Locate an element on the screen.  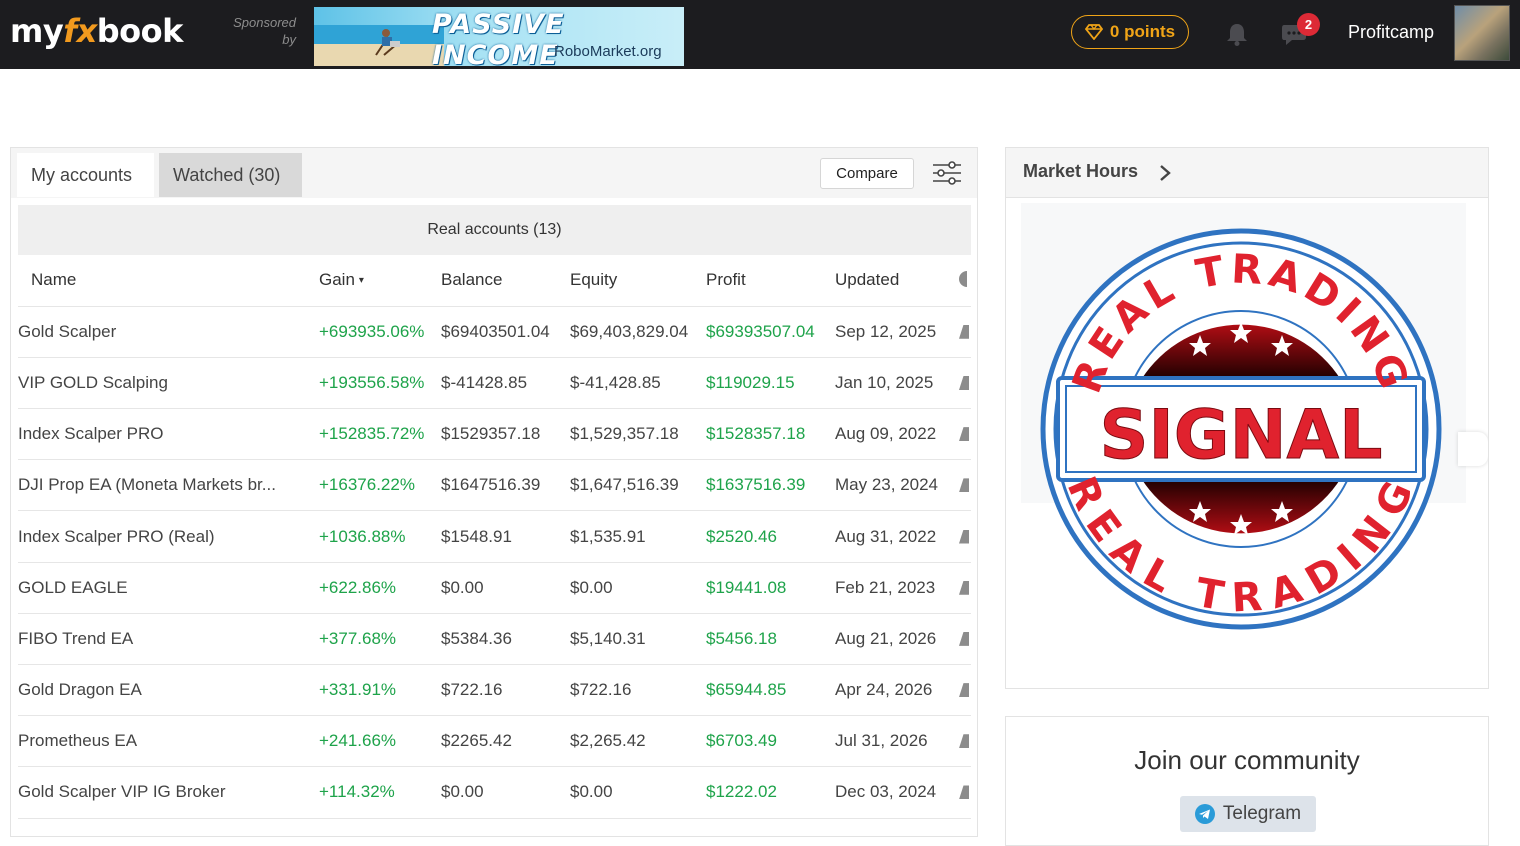
truncated-column-icon is located at coordinates (963, 279).